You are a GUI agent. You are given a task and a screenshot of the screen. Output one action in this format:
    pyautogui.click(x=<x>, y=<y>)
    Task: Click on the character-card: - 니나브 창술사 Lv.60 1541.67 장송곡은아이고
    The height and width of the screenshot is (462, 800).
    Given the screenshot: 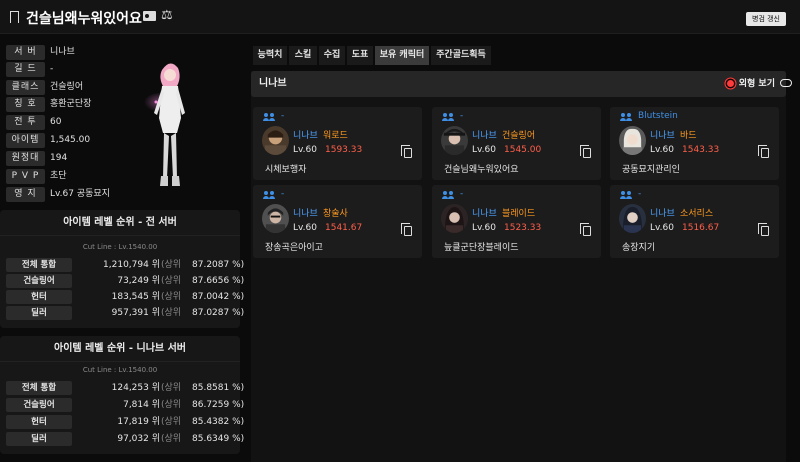 What is the action you would take?
    pyautogui.click(x=337, y=221)
    